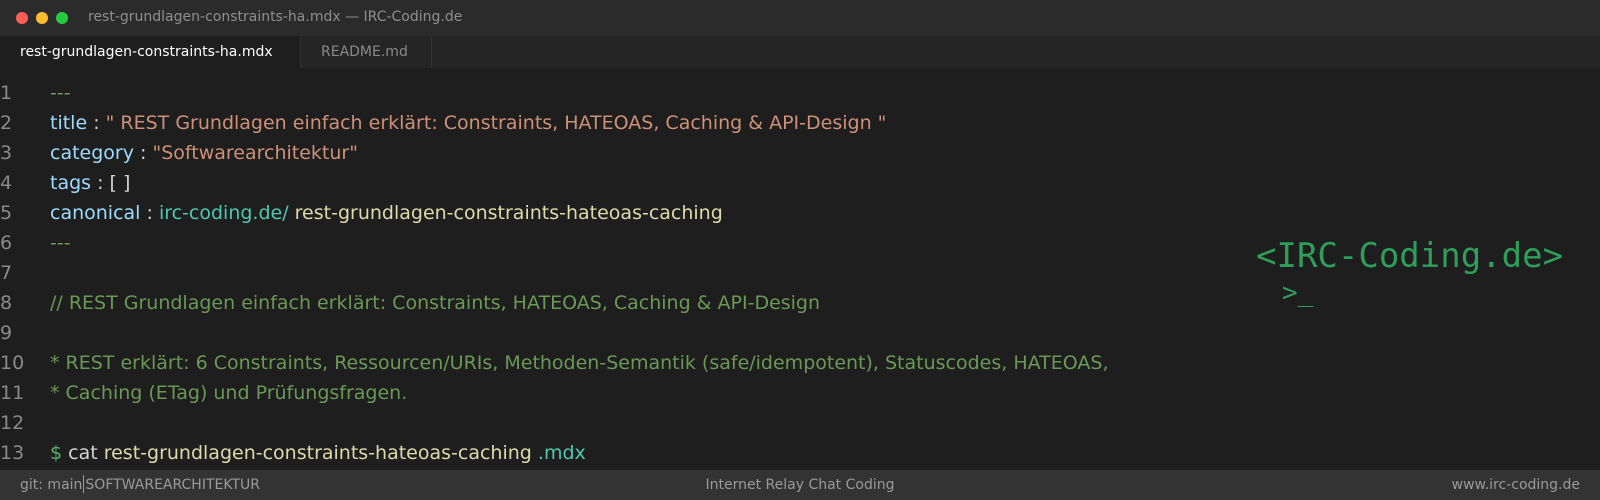  I want to click on file-extension: .mdx, so click(558, 453).